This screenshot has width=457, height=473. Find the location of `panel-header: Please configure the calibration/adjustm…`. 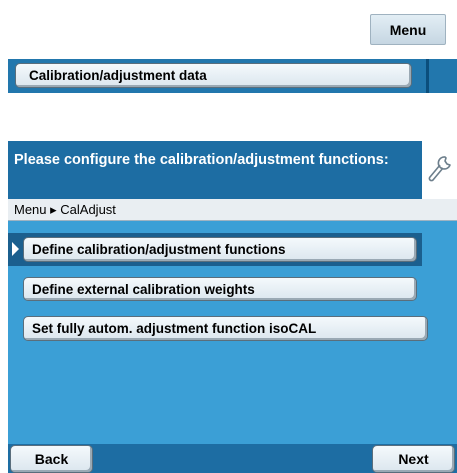

panel-header: Please configure the calibration/adjustm… is located at coordinates (232, 170).